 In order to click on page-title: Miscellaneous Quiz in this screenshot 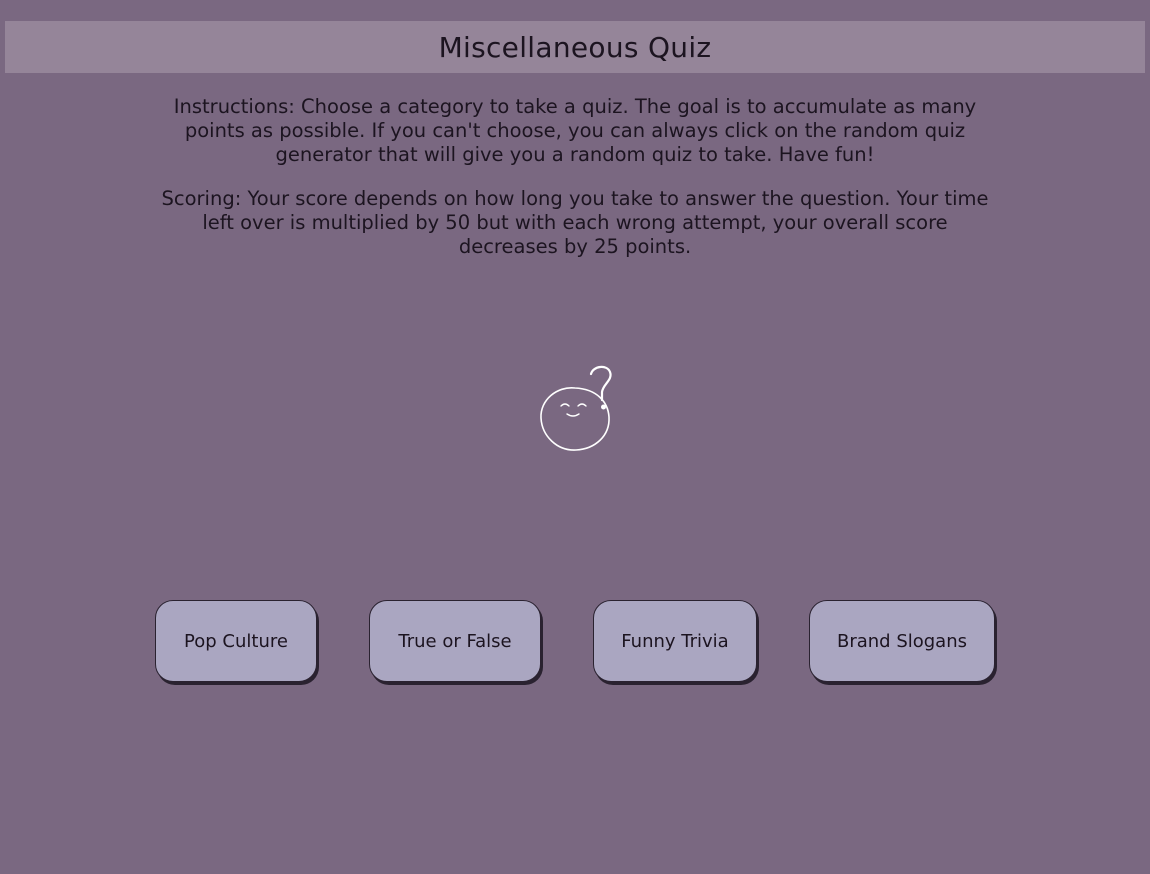, I will do `click(575, 47)`.